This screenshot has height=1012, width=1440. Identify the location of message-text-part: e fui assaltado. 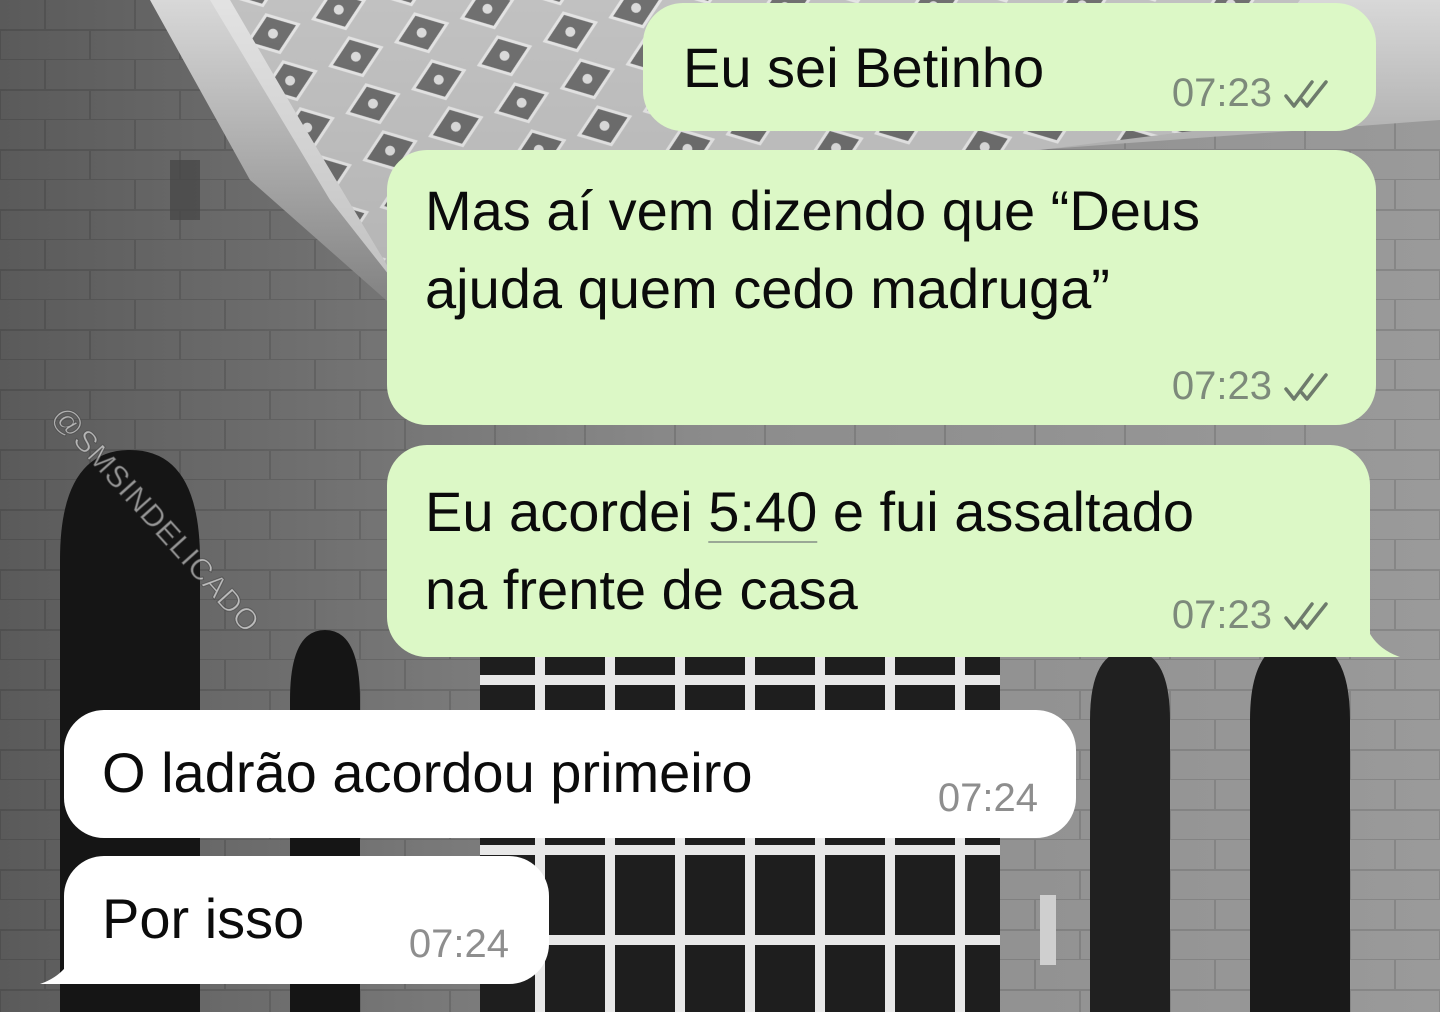
(1005, 511).